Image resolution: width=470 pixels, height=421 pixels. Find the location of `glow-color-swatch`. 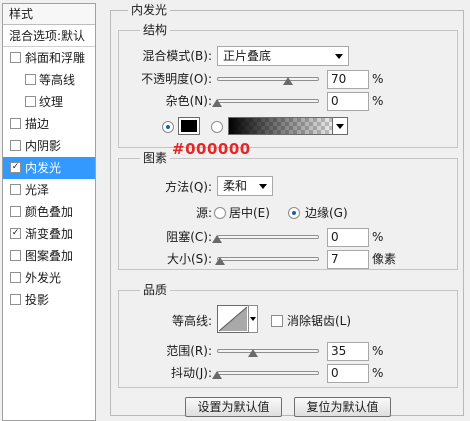

glow-color-swatch is located at coordinates (189, 126).